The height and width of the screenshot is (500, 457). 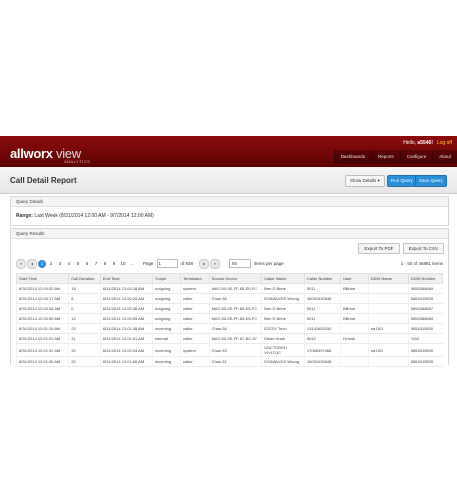 I want to click on save-query-button: Save Query, so click(x=431, y=181).